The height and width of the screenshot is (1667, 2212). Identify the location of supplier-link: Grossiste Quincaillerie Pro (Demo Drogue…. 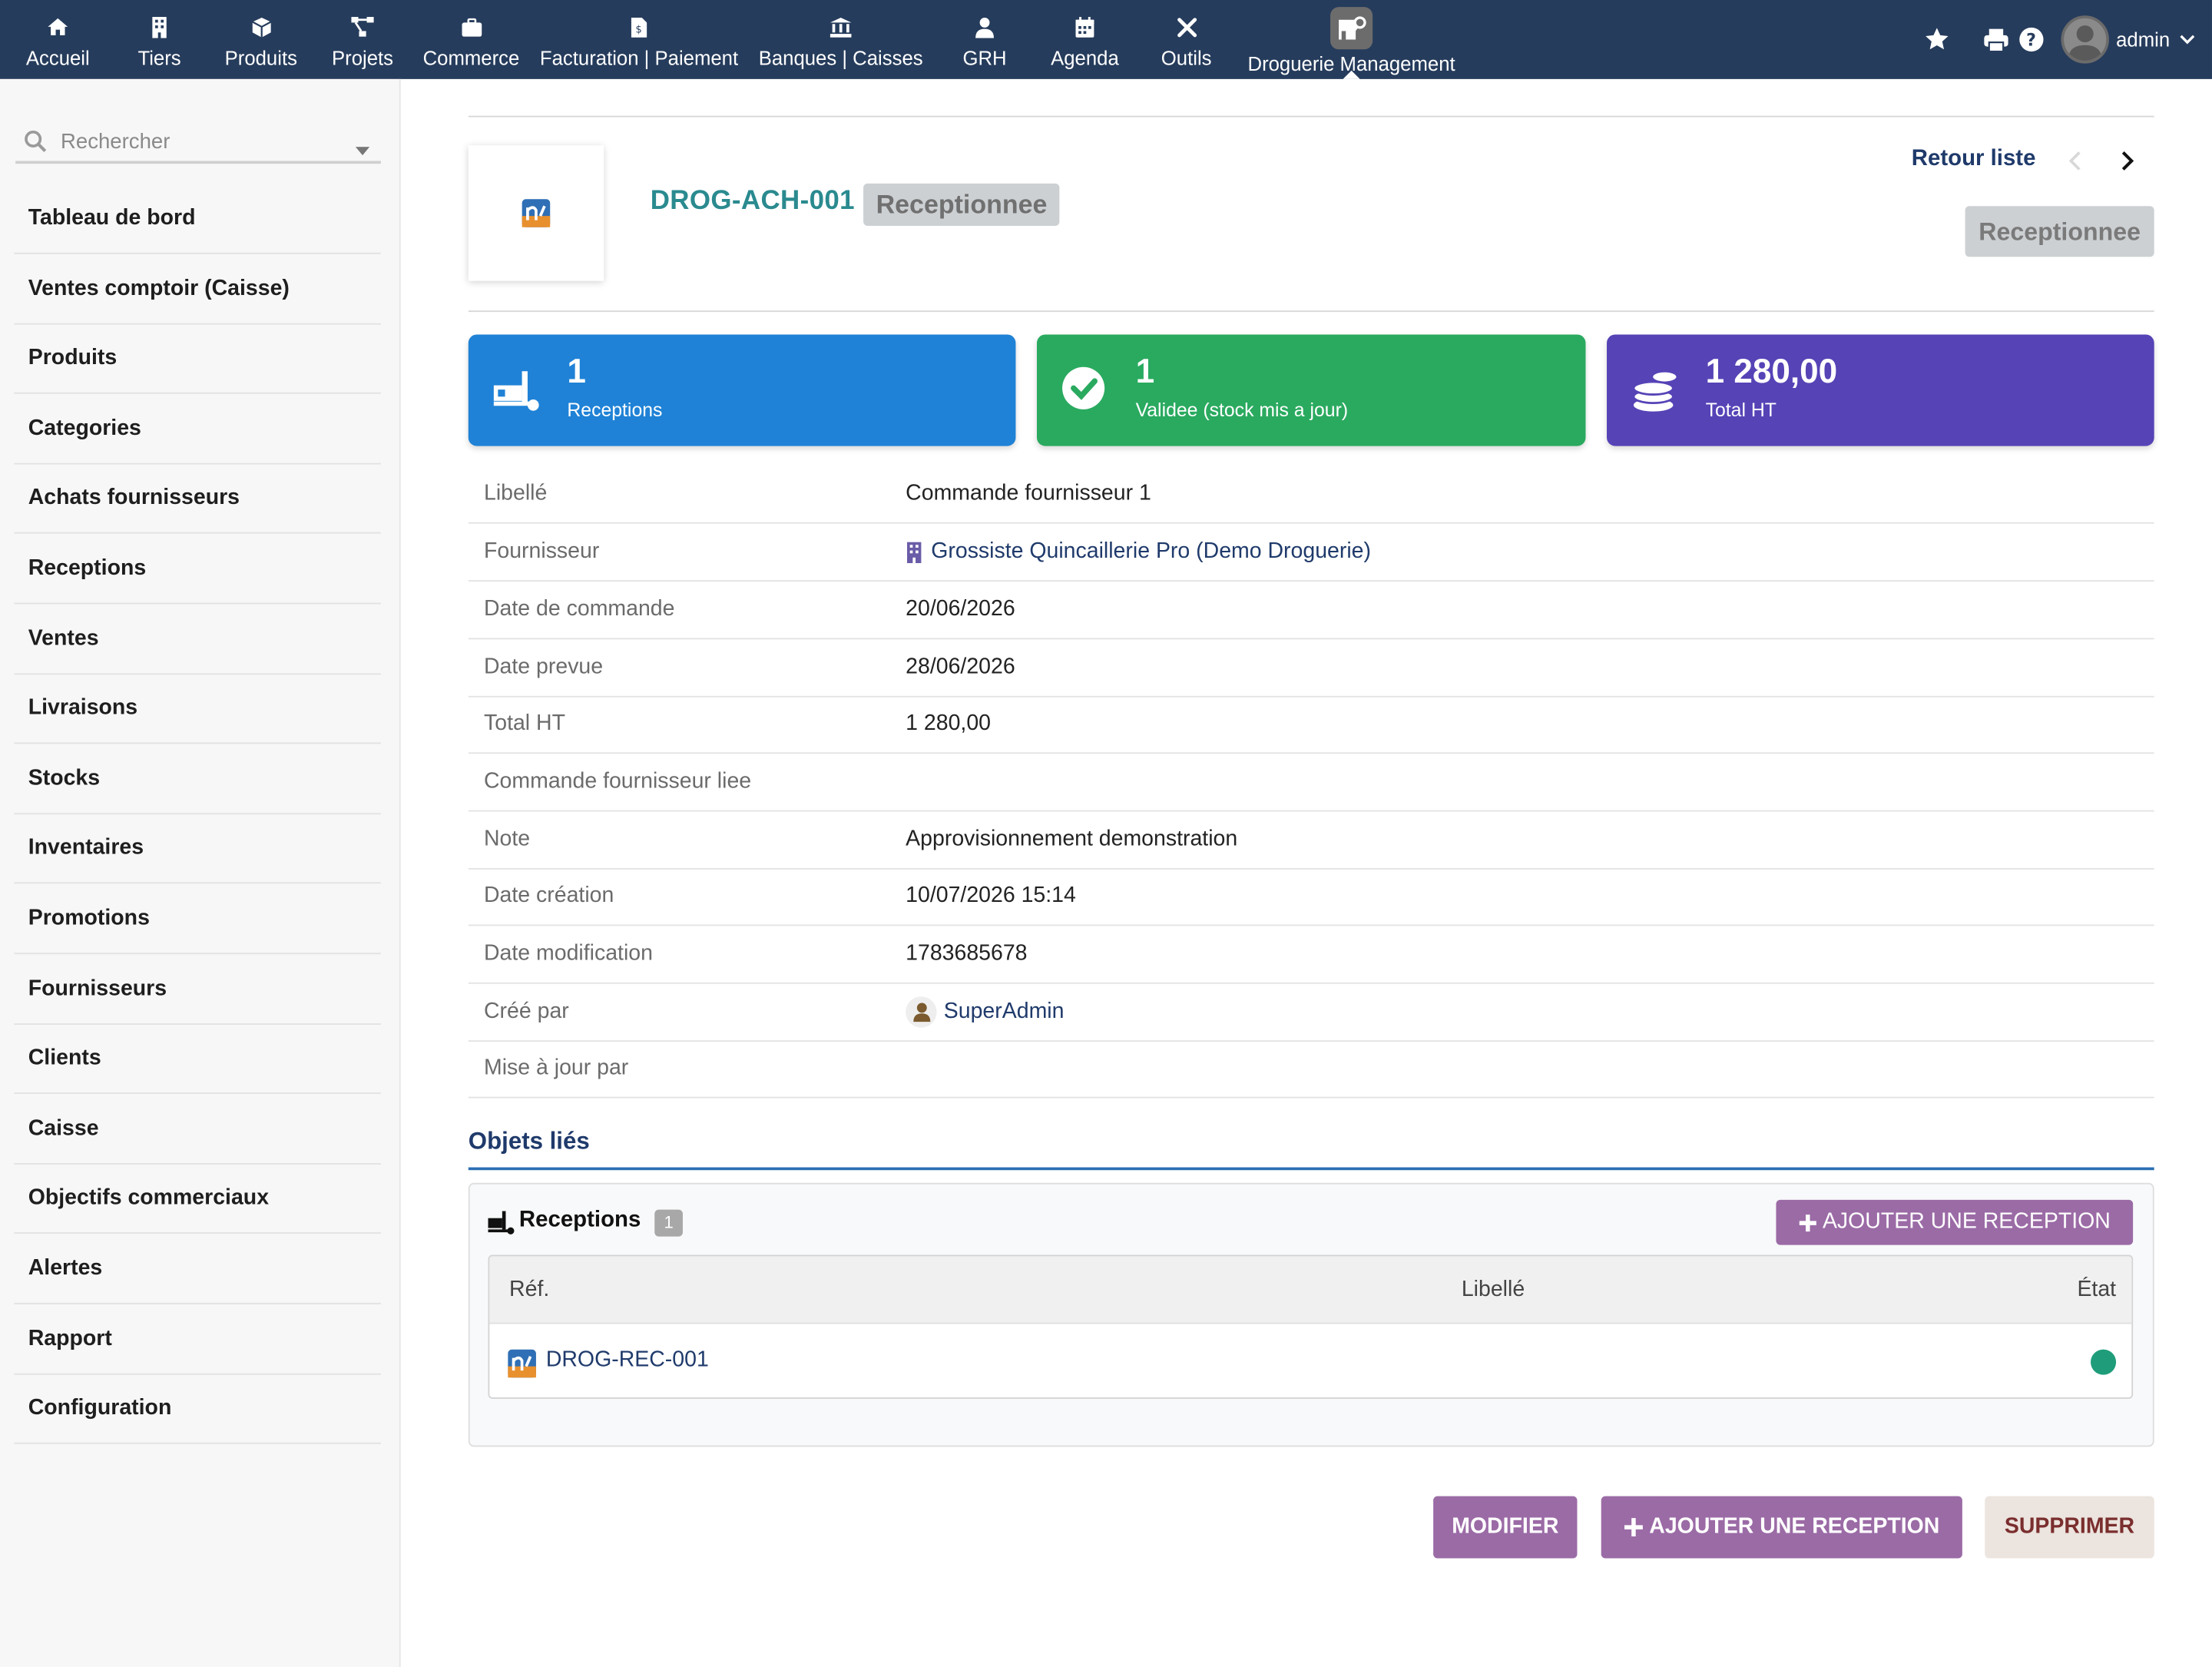
(1139, 552).